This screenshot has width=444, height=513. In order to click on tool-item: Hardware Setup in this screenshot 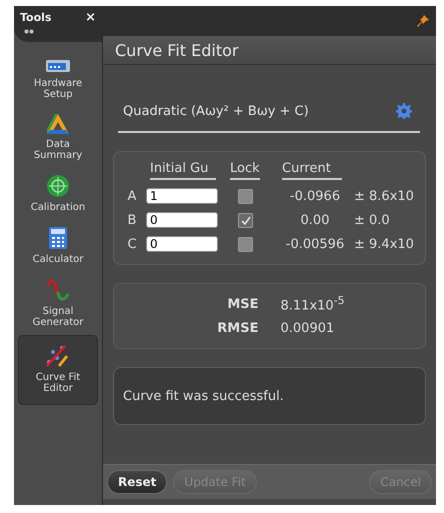, I will do `click(58, 79)`.